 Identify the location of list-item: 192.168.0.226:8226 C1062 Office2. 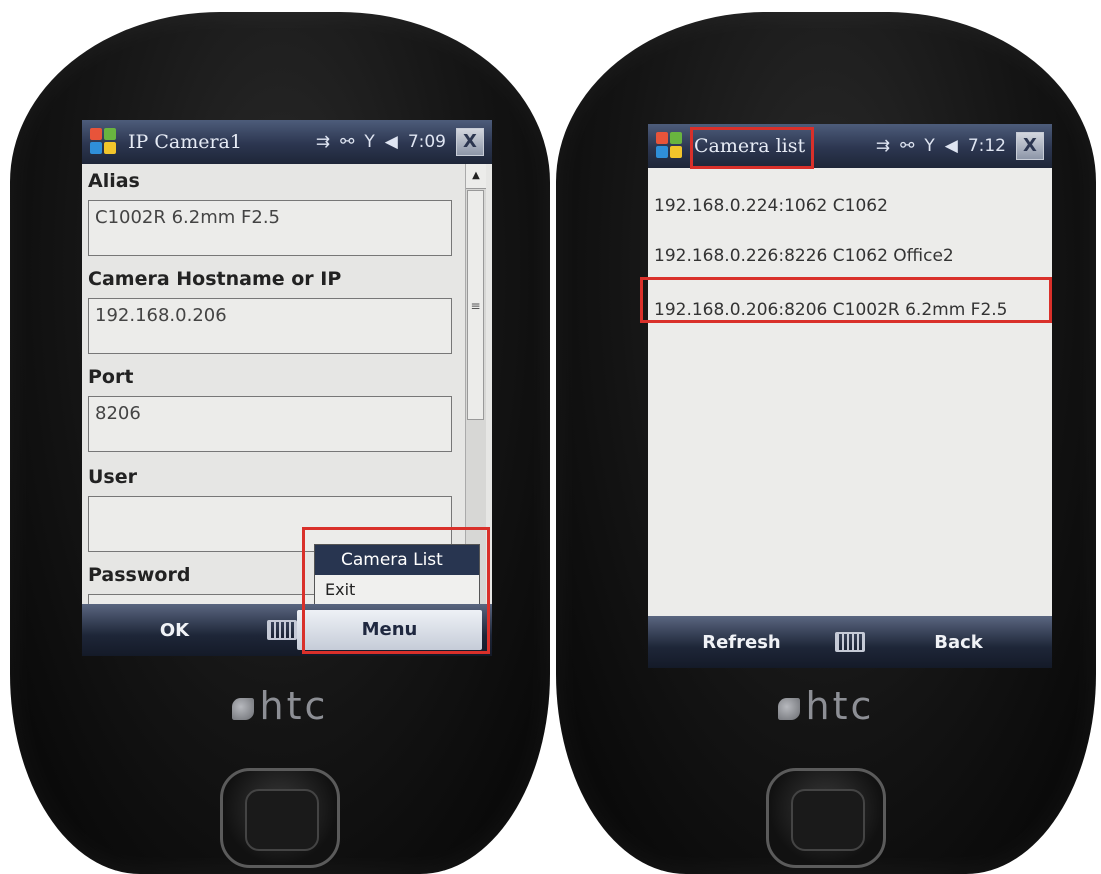
(804, 256).